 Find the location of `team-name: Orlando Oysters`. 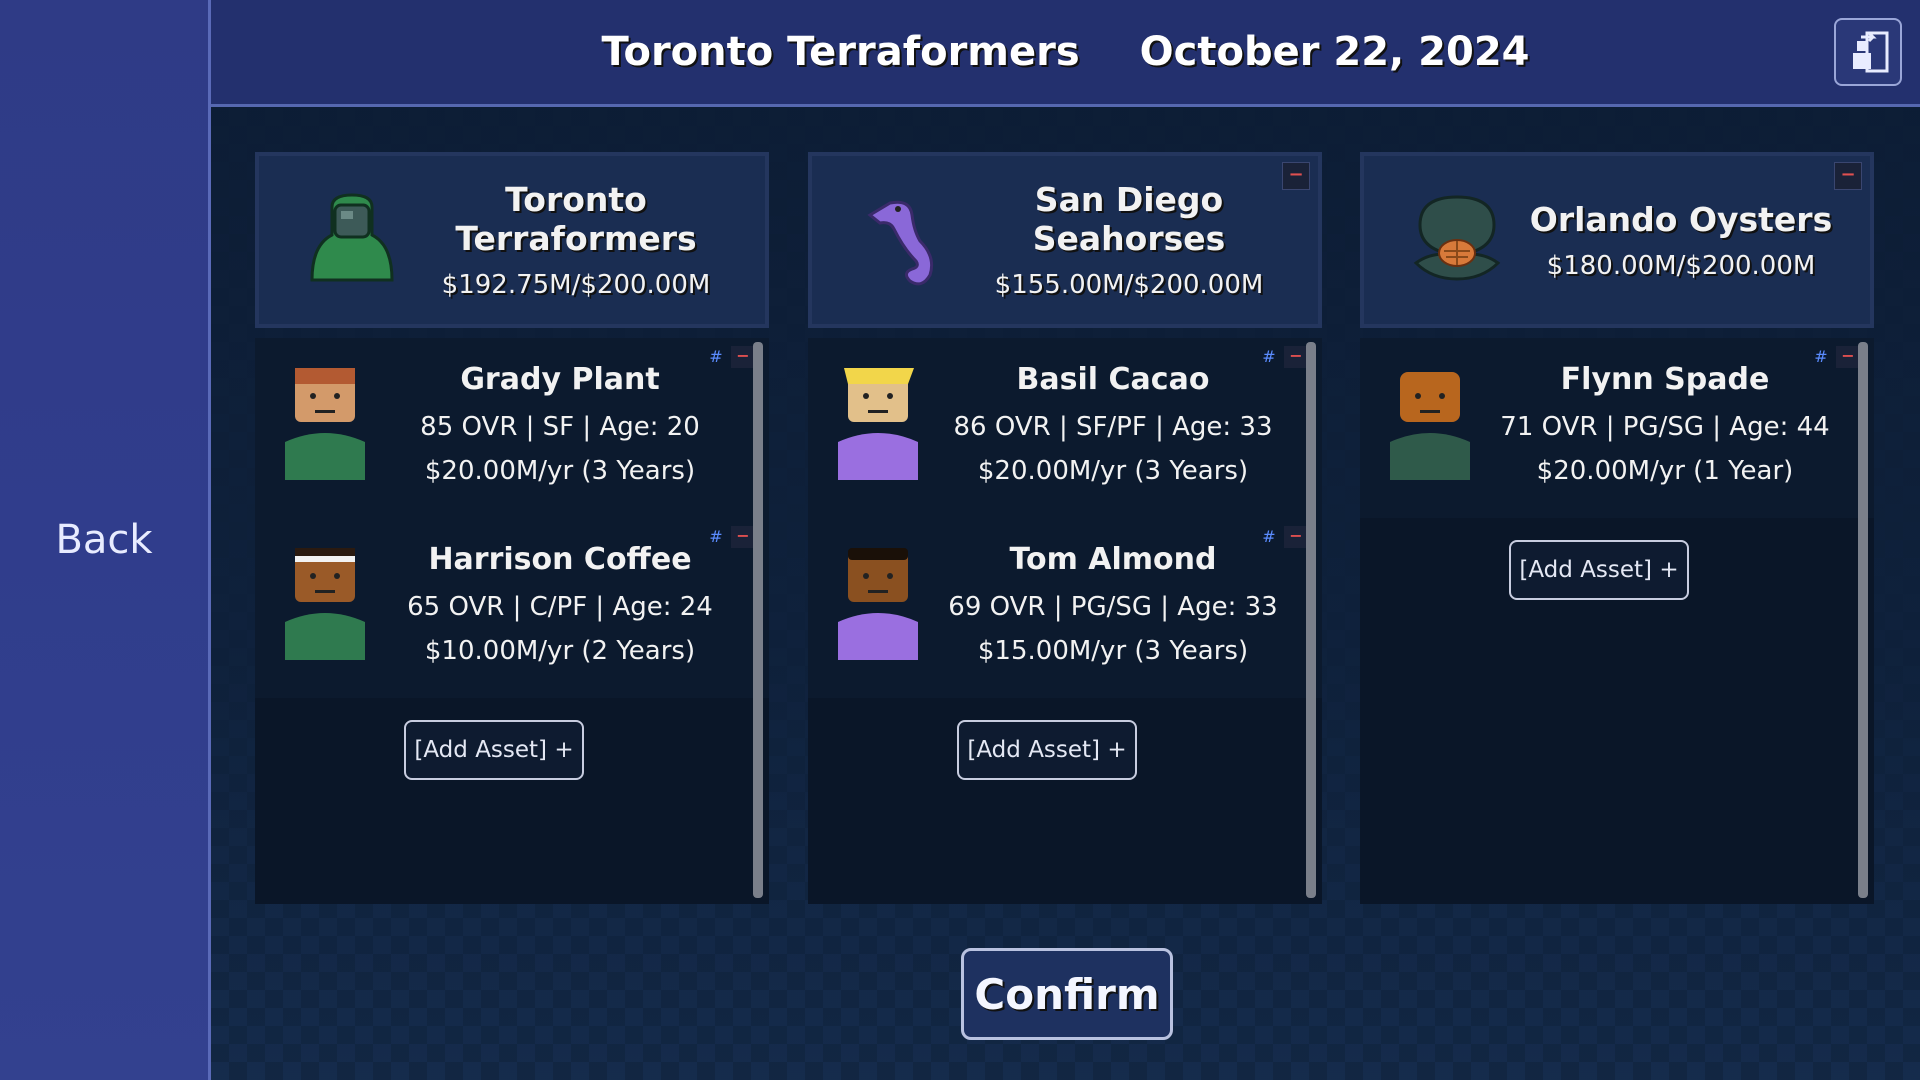

team-name: Orlando Oysters is located at coordinates (1681, 219).